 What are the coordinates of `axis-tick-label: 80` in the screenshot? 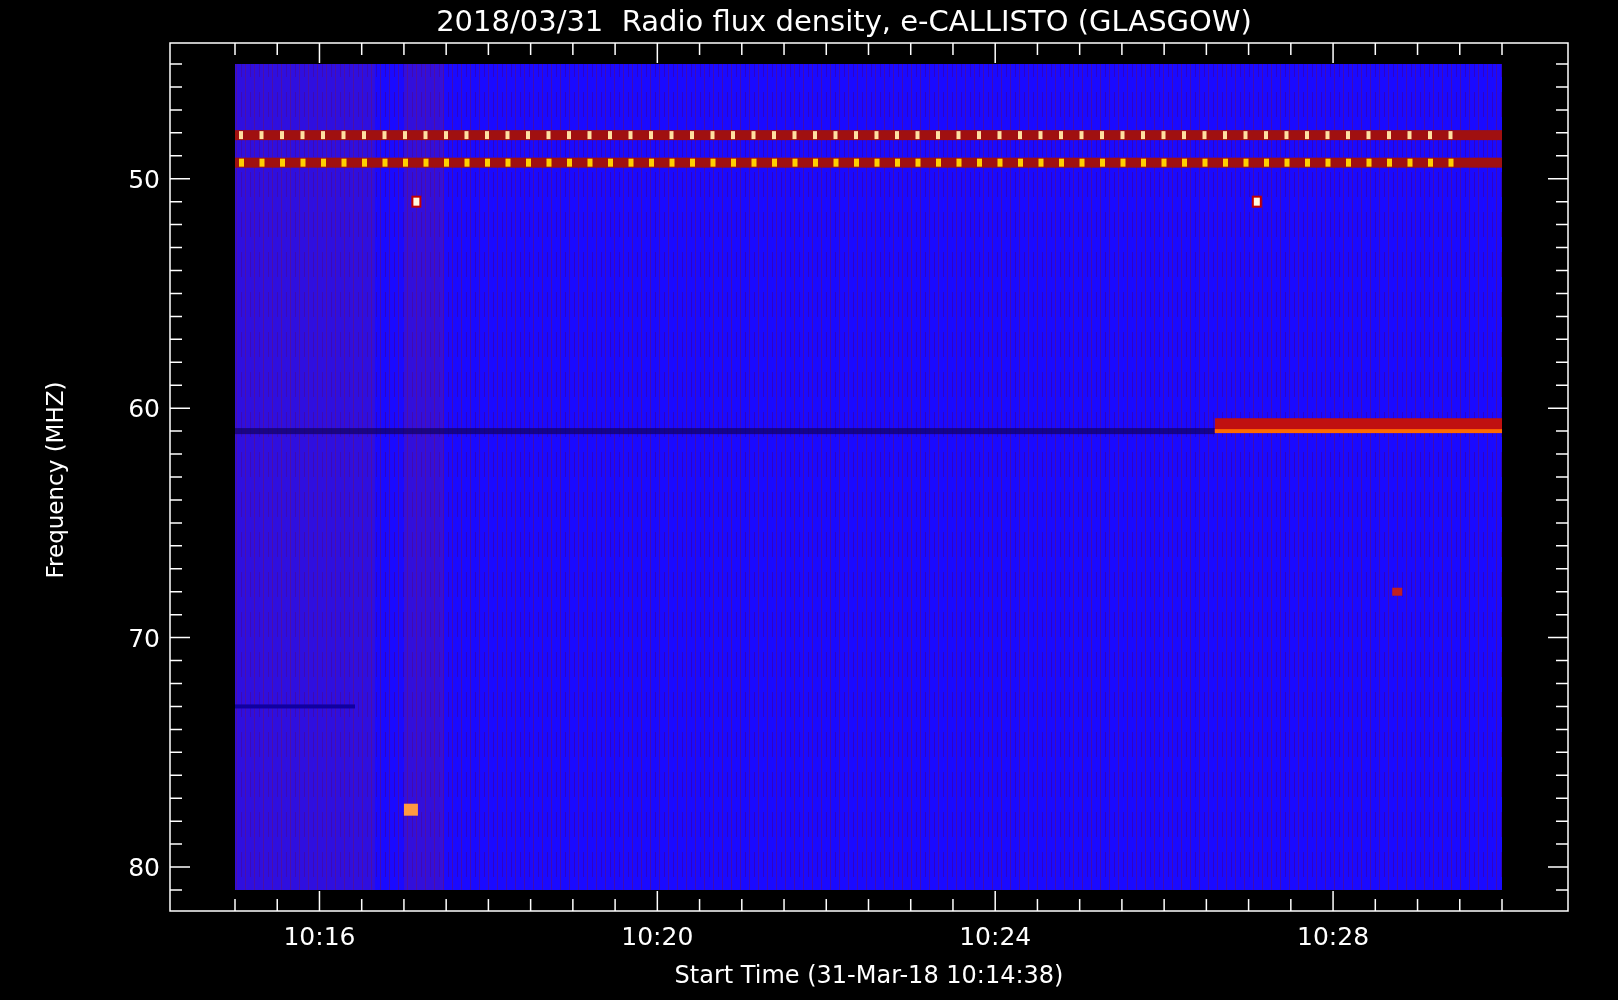 It's located at (144, 868).